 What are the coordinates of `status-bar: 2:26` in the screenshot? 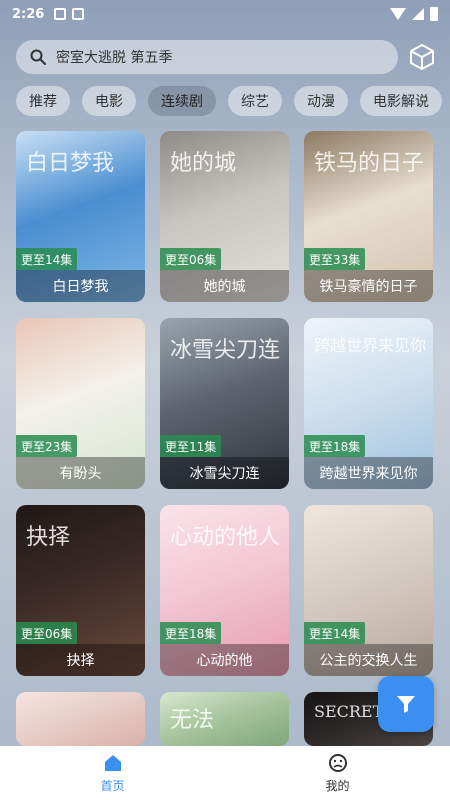 It's located at (225, 14).